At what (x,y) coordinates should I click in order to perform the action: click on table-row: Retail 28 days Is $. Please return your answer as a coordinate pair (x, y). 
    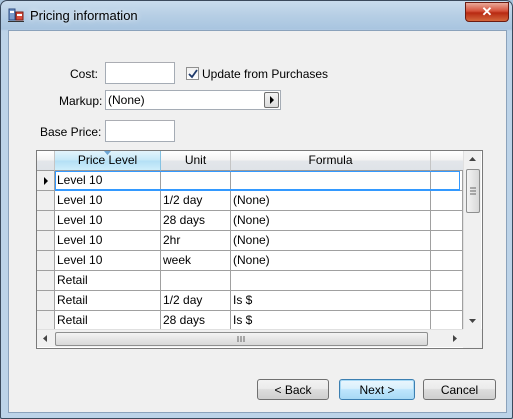
    Looking at the image, I should click on (259, 321).